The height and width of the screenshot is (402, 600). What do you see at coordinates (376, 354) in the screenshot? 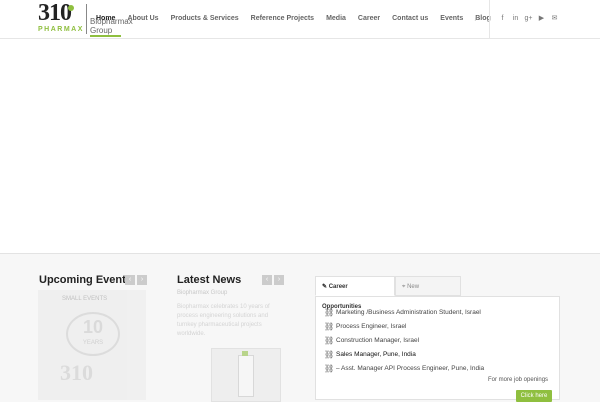
I see `job-title: Sales Manager, Pune, India` at bounding box center [376, 354].